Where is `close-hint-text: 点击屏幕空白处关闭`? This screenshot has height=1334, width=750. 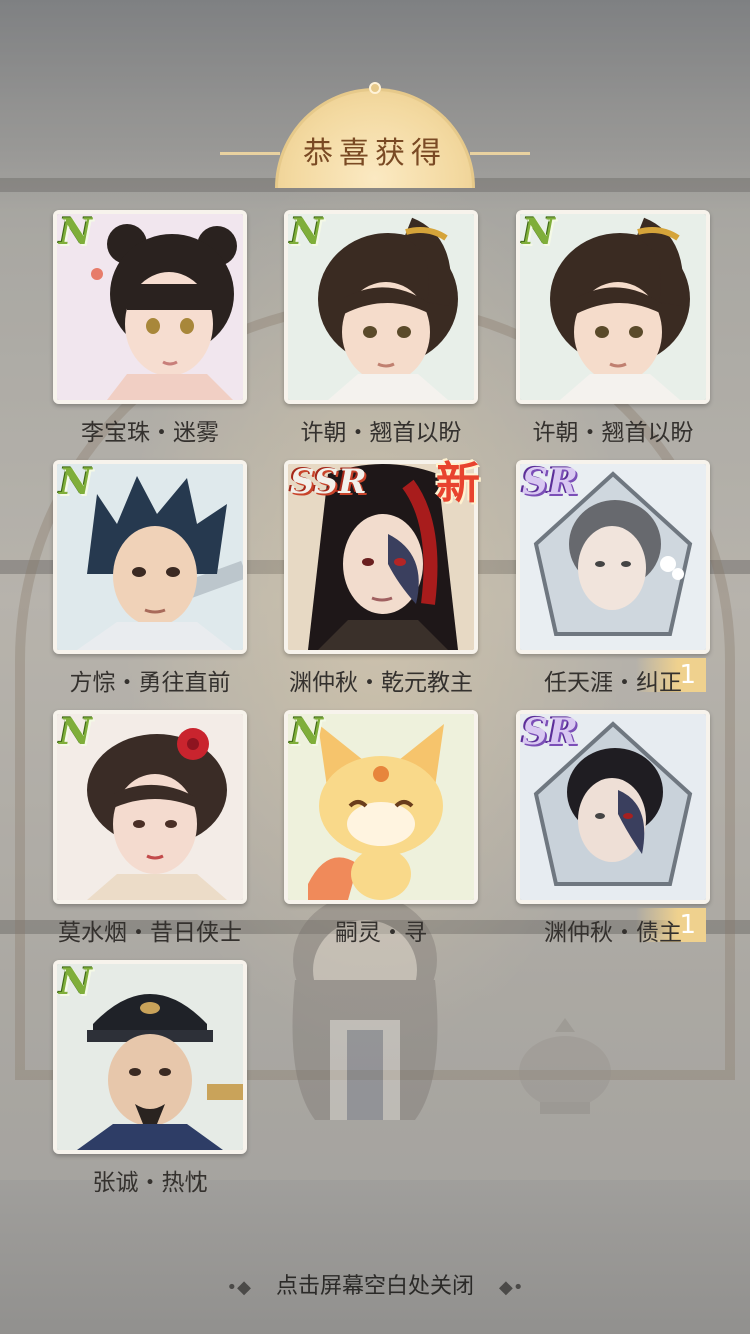 close-hint-text: 点击屏幕空白处关闭 is located at coordinates (374, 1286).